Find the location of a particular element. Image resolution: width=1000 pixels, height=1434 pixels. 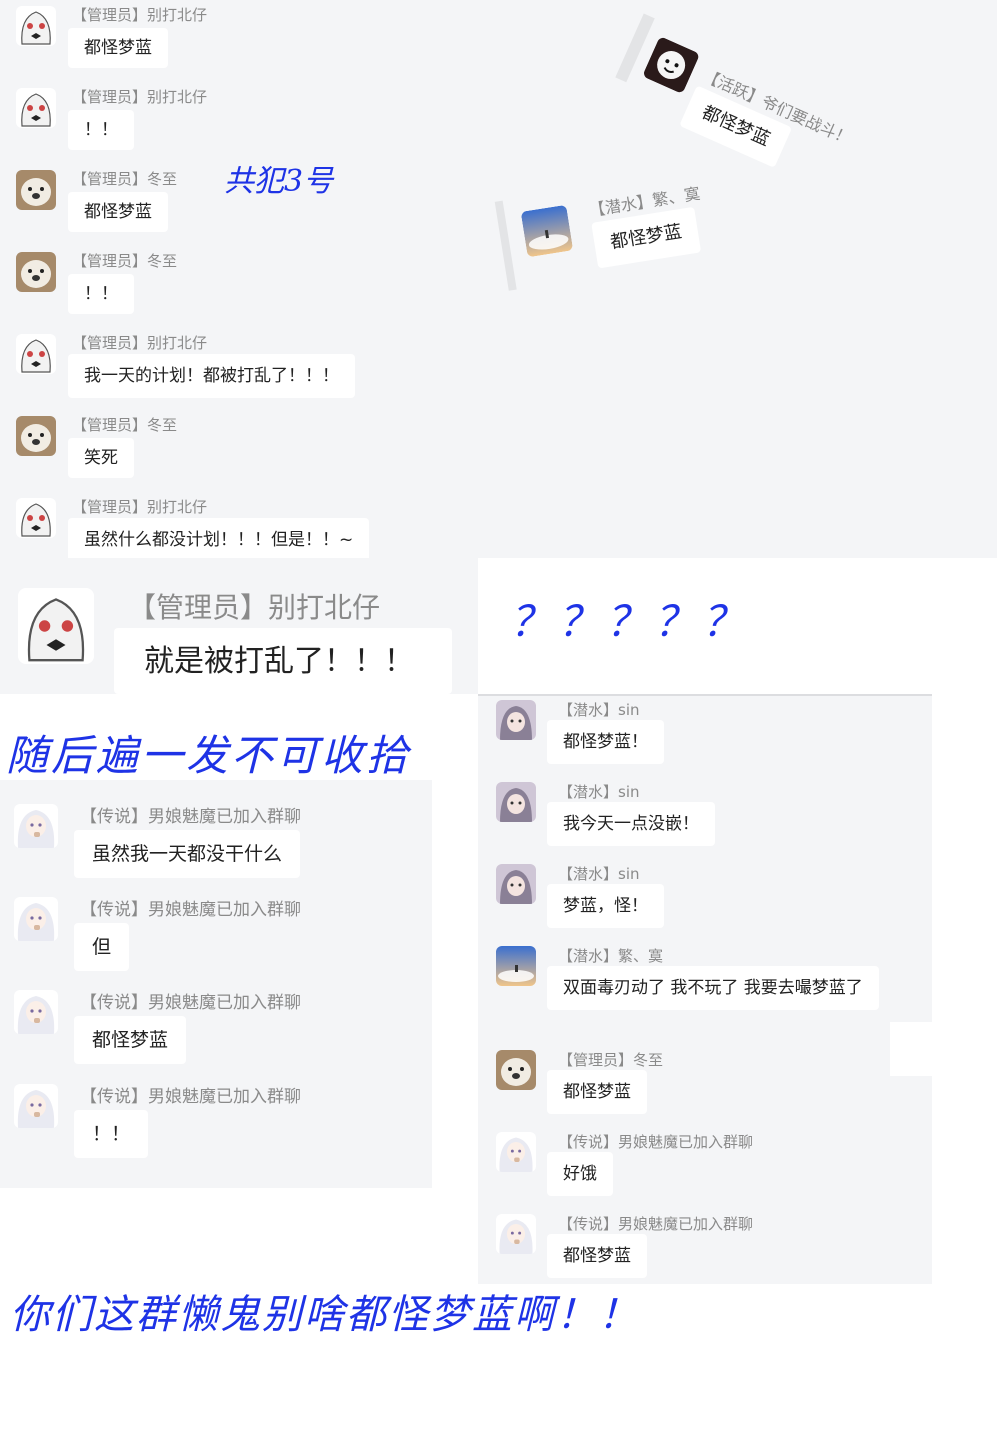

annotation-accomplice: 共犯3号 is located at coordinates (279, 181).